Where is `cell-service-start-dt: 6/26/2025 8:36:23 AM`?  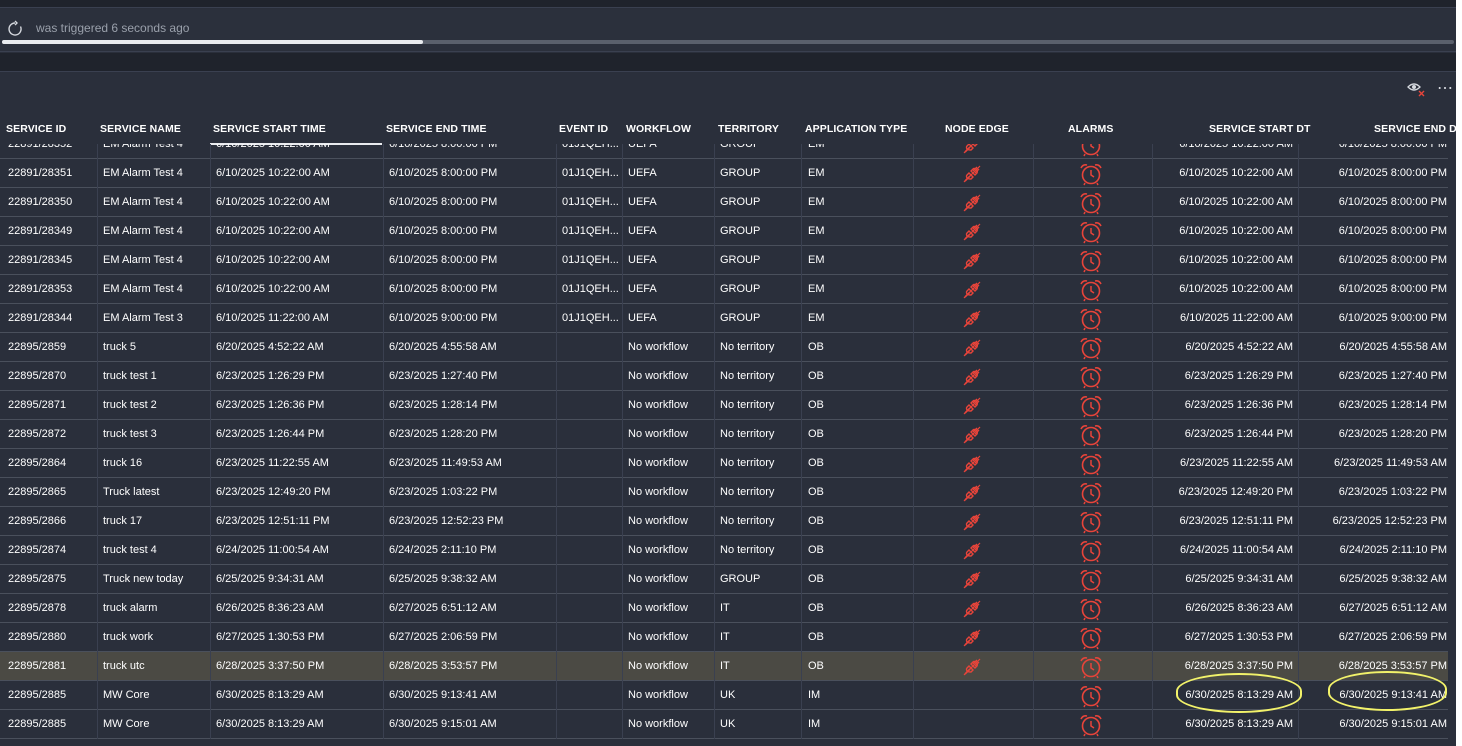 cell-service-start-dt: 6/26/2025 8:36:23 AM is located at coordinates (1239, 608).